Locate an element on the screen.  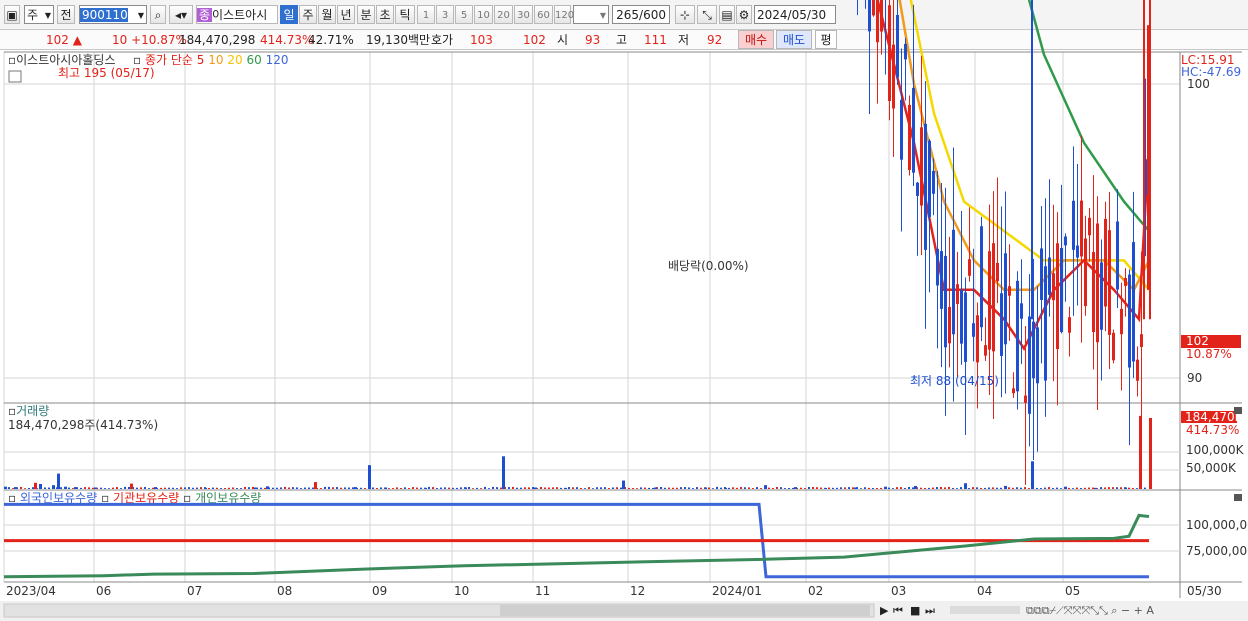
stop-icon: ■ is located at coordinates (915, 610).